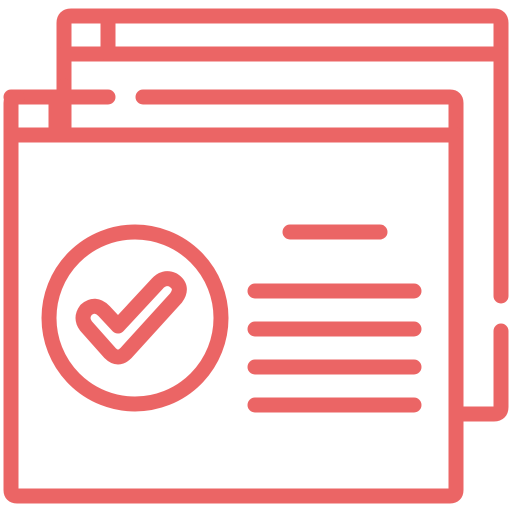  Describe the element at coordinates (481, 372) in the screenshot. I see `back-window-frame-lower` at that location.